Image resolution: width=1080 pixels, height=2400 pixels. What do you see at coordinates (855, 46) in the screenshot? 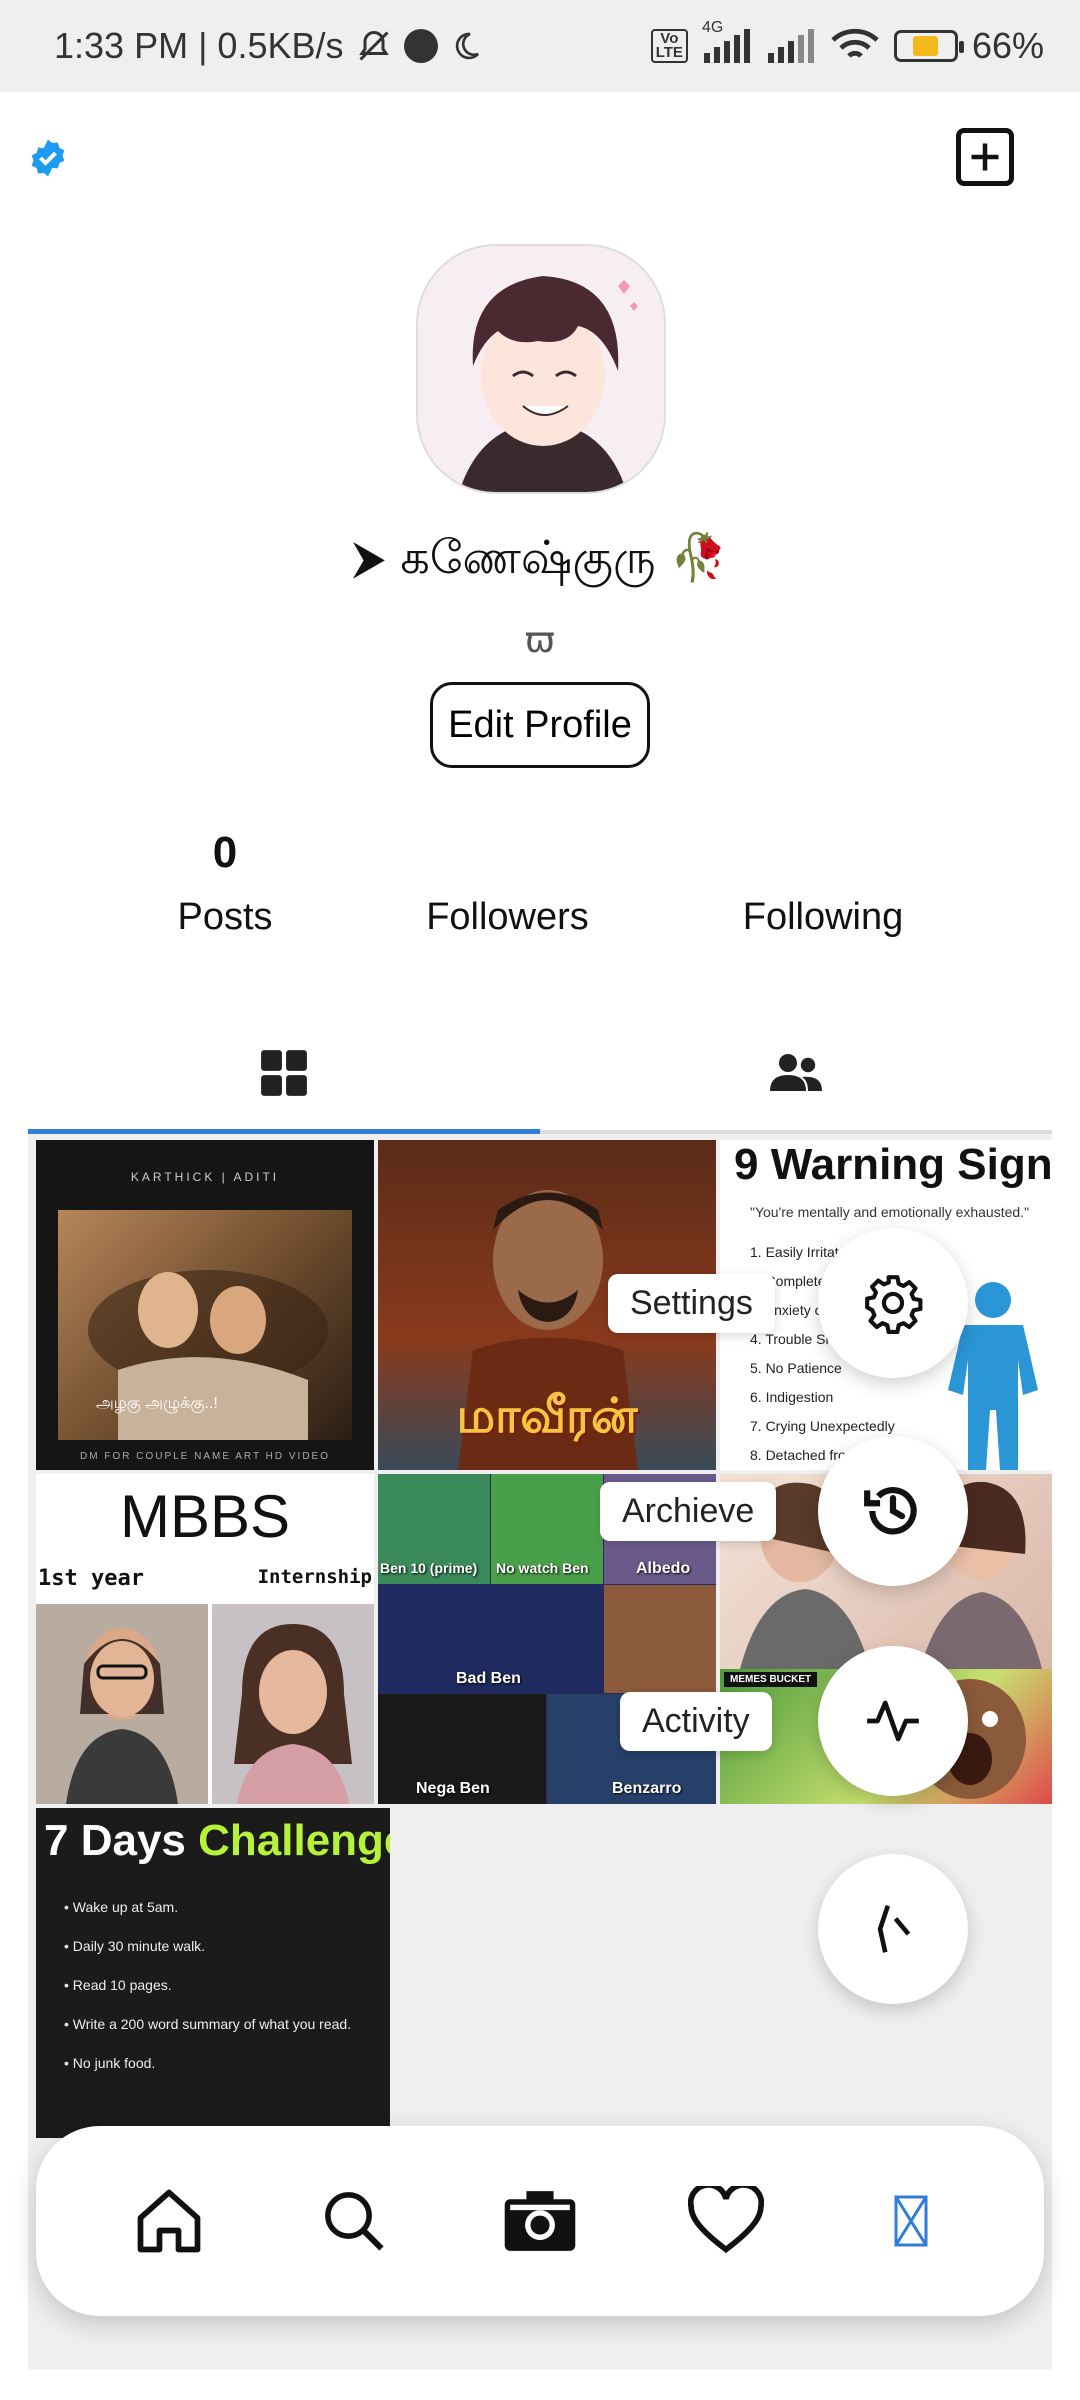
I see `wifi-icon` at bounding box center [855, 46].